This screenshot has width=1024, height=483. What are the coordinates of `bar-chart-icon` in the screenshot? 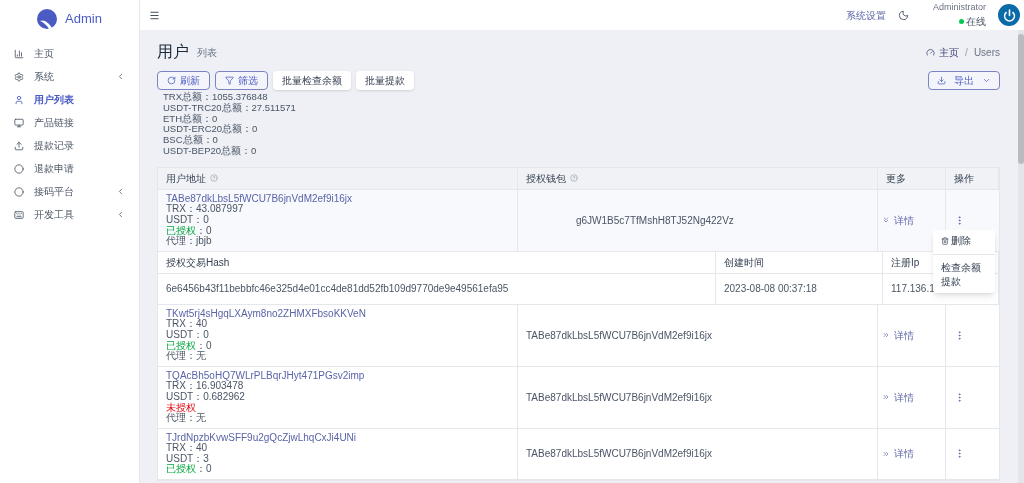 It's located at (19, 53).